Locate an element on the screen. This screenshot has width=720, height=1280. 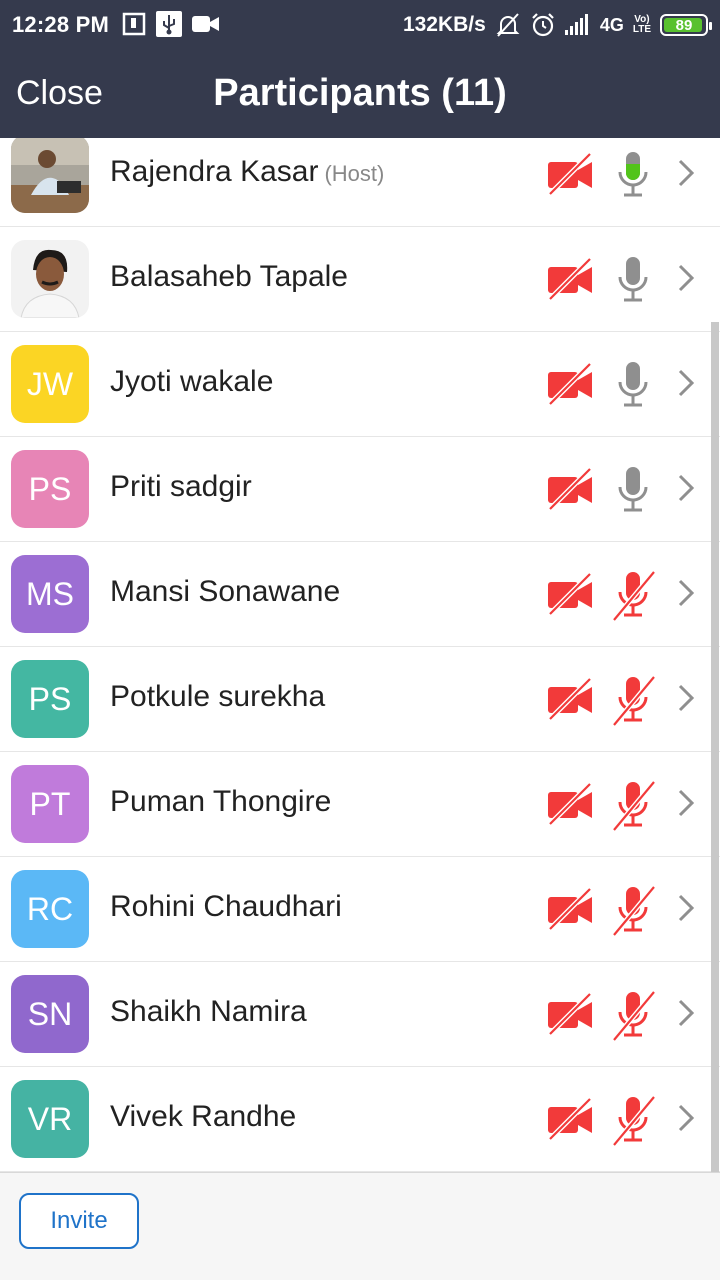
participant-name: Priti sadgir is located at coordinates (181, 487).